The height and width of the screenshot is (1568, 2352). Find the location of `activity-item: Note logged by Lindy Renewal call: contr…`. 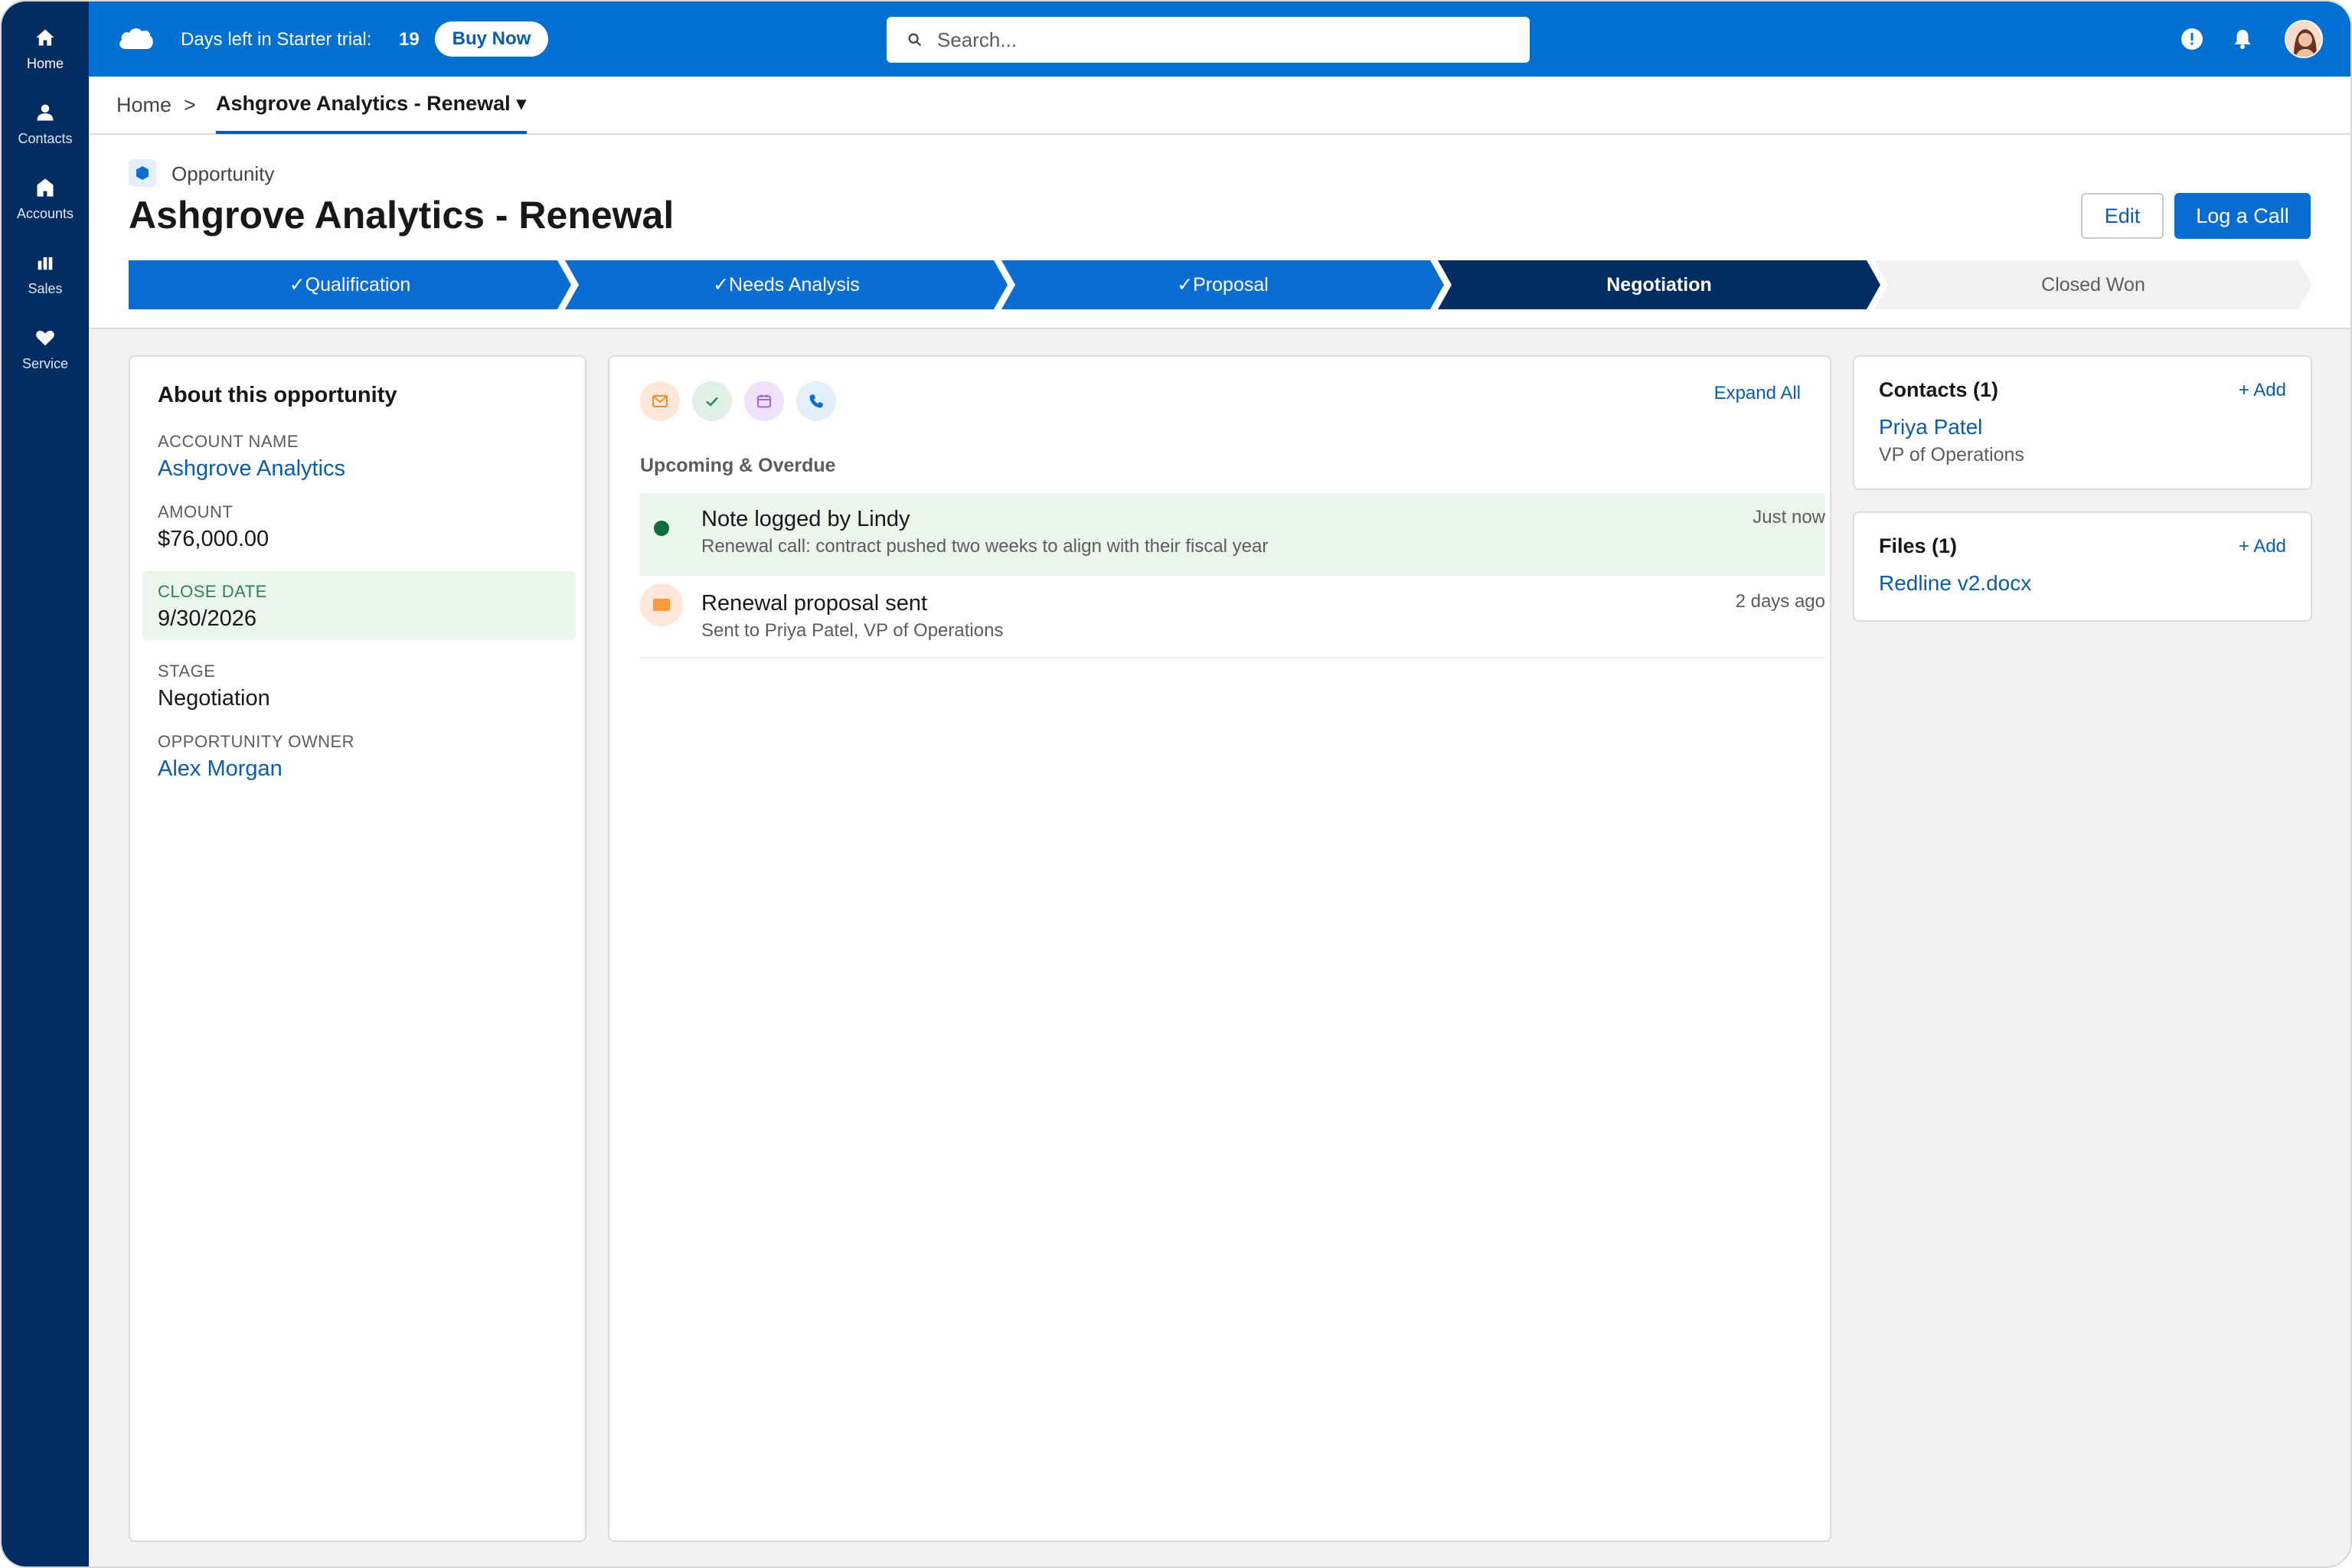

activity-item: Note logged by Lindy Renewal call: contr… is located at coordinates (1232, 534).